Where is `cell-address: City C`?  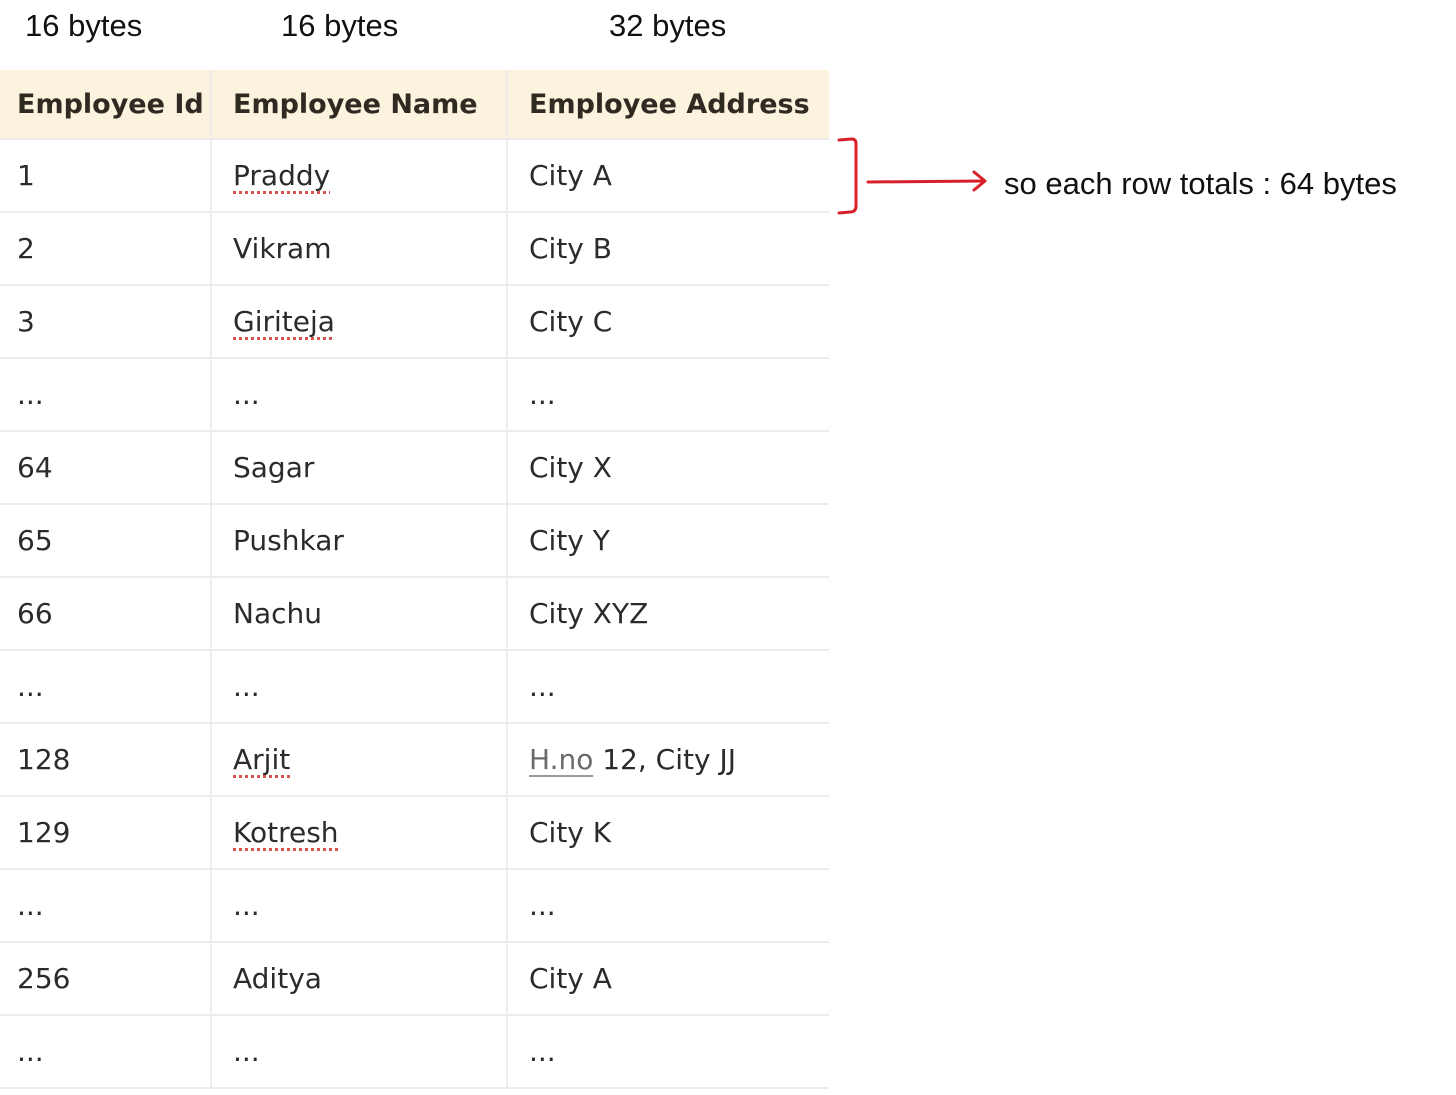
cell-address: City C is located at coordinates (571, 321).